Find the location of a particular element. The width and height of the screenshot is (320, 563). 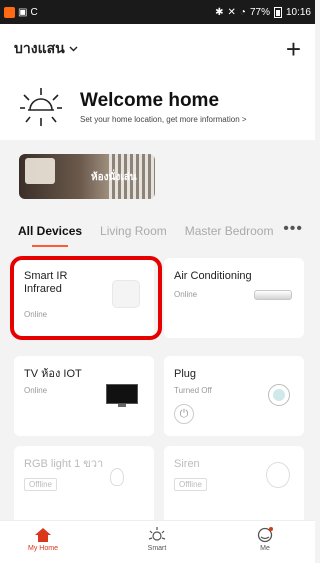

mute-icon: ✕ is located at coordinates (231, 12).